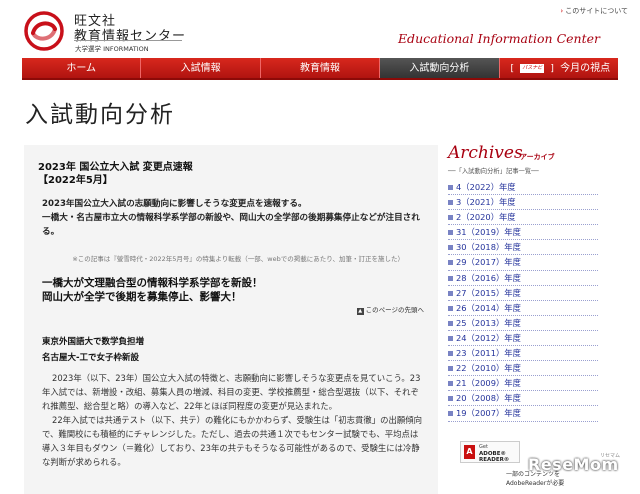 The height and width of the screenshot is (494, 640). I want to click on lead-line: る。, so click(51, 232).